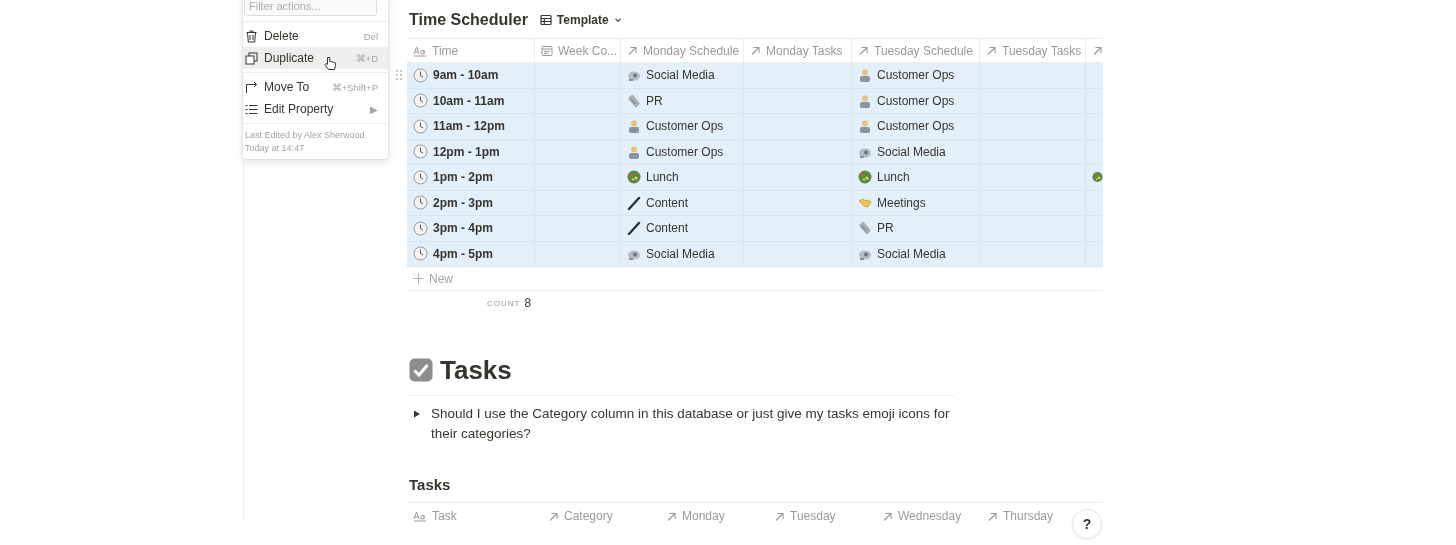  I want to click on menu-item: Edit Property ▶, so click(315, 109).